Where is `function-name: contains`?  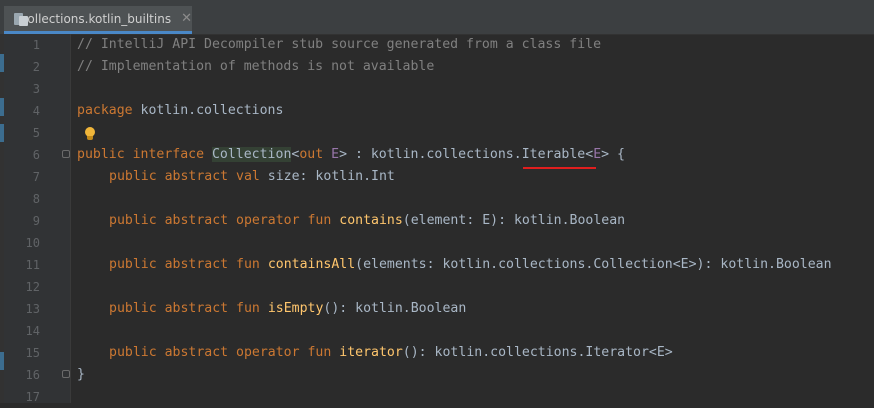
function-name: contains is located at coordinates (371, 220).